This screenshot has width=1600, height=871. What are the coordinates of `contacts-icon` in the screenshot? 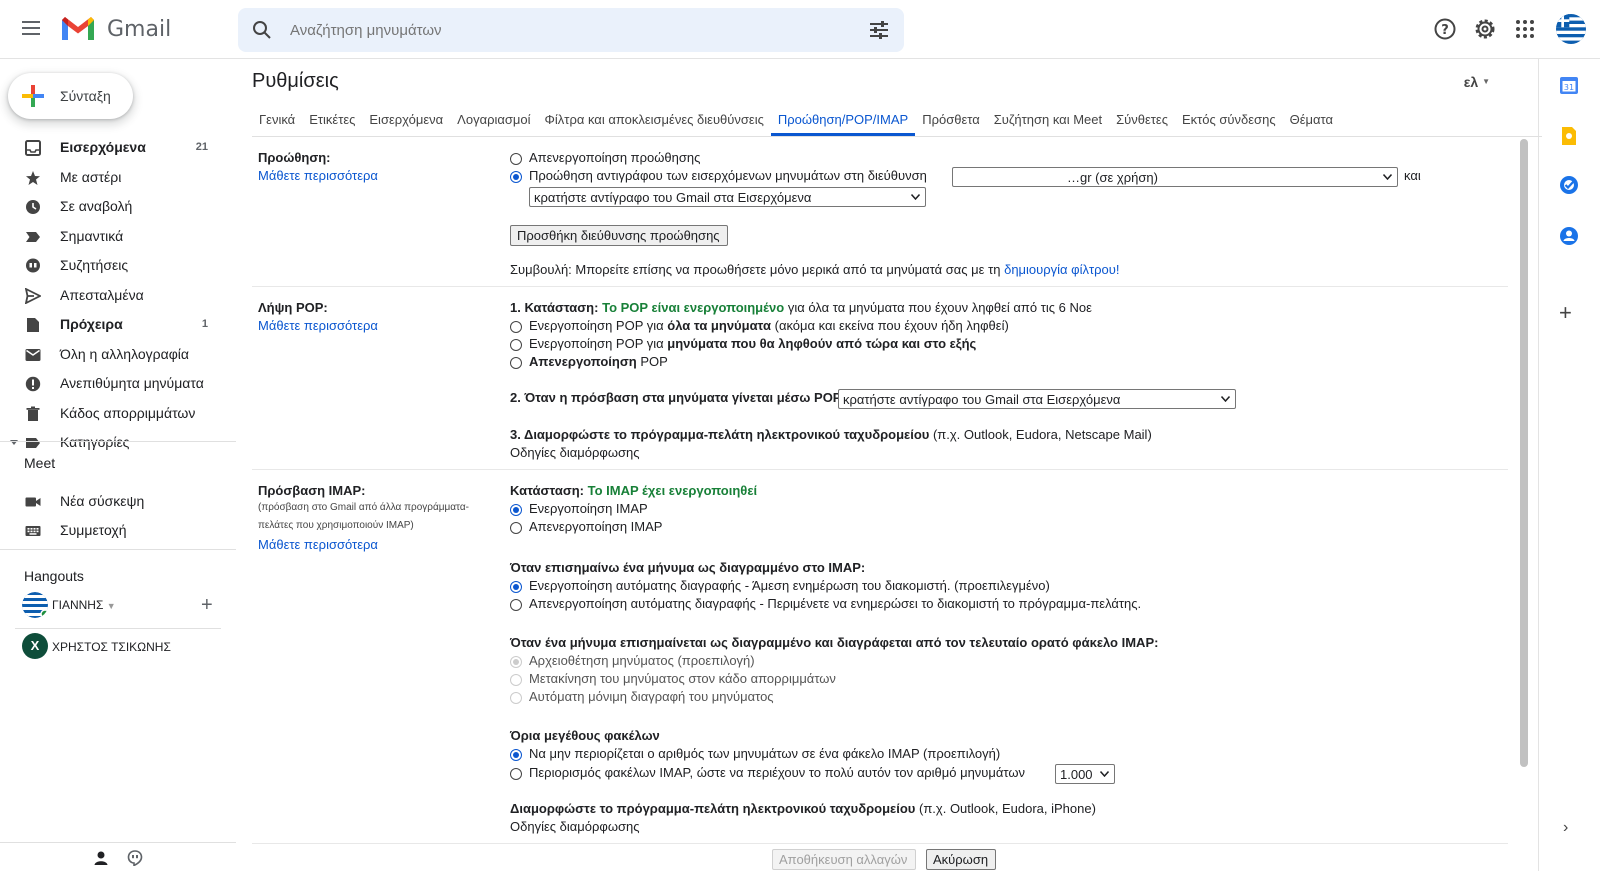 It's located at (1569, 236).